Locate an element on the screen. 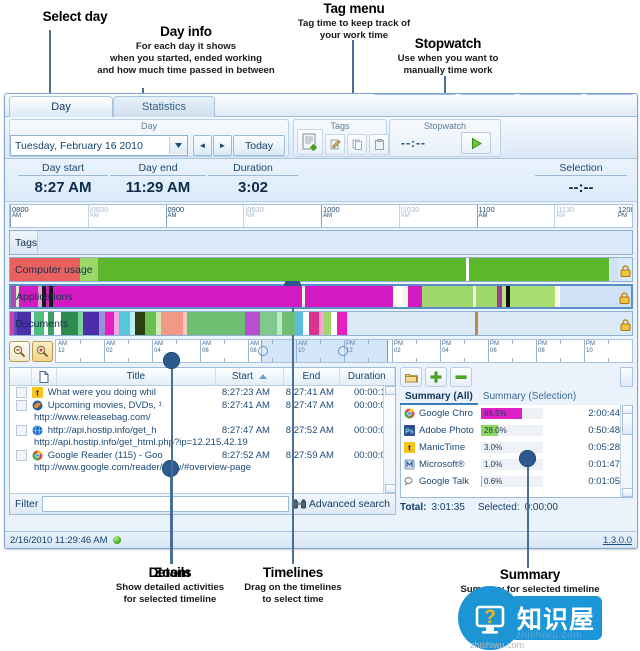  stopwatch-start-button is located at coordinates (476, 143).